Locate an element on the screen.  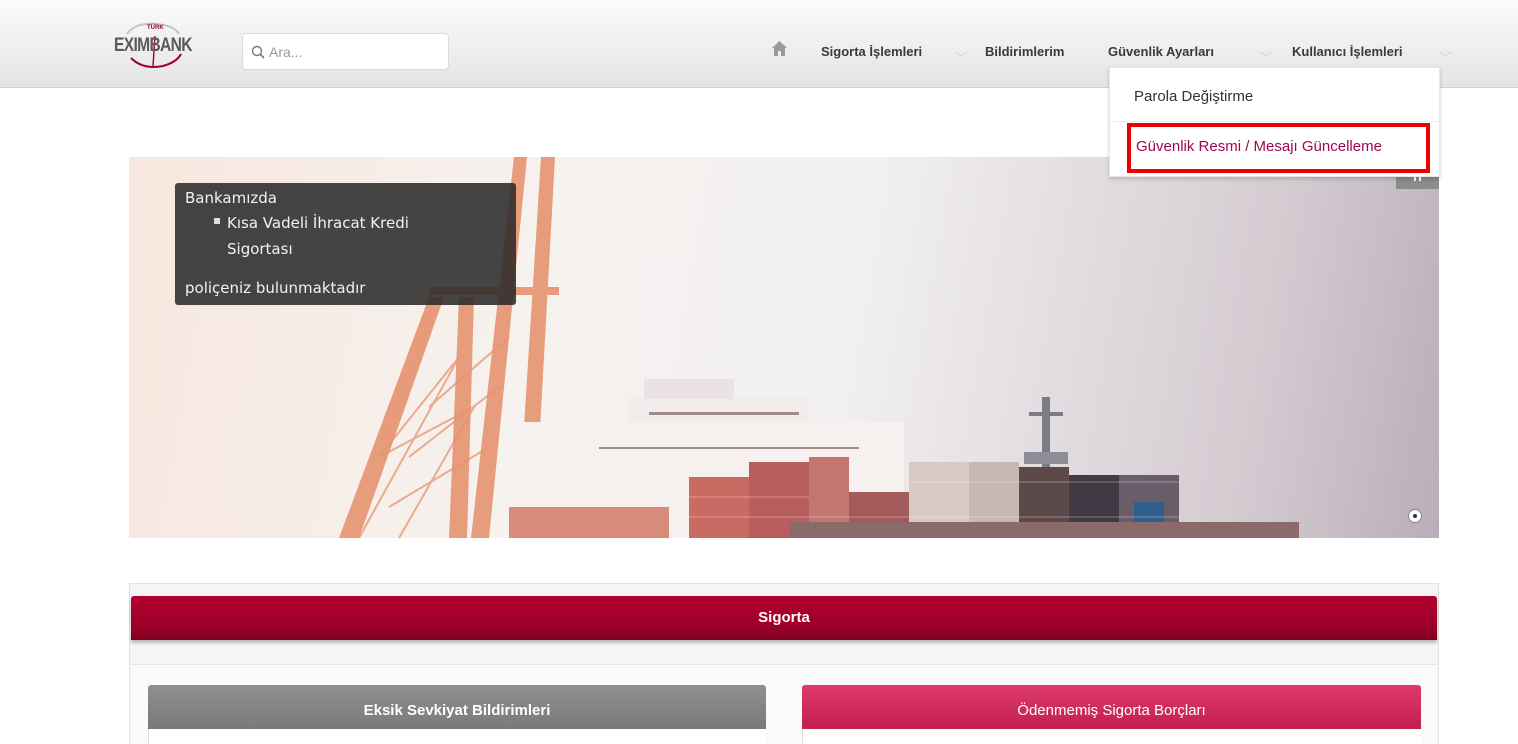
caption-bullet-text-cont: Sigortası is located at coordinates (260, 249).